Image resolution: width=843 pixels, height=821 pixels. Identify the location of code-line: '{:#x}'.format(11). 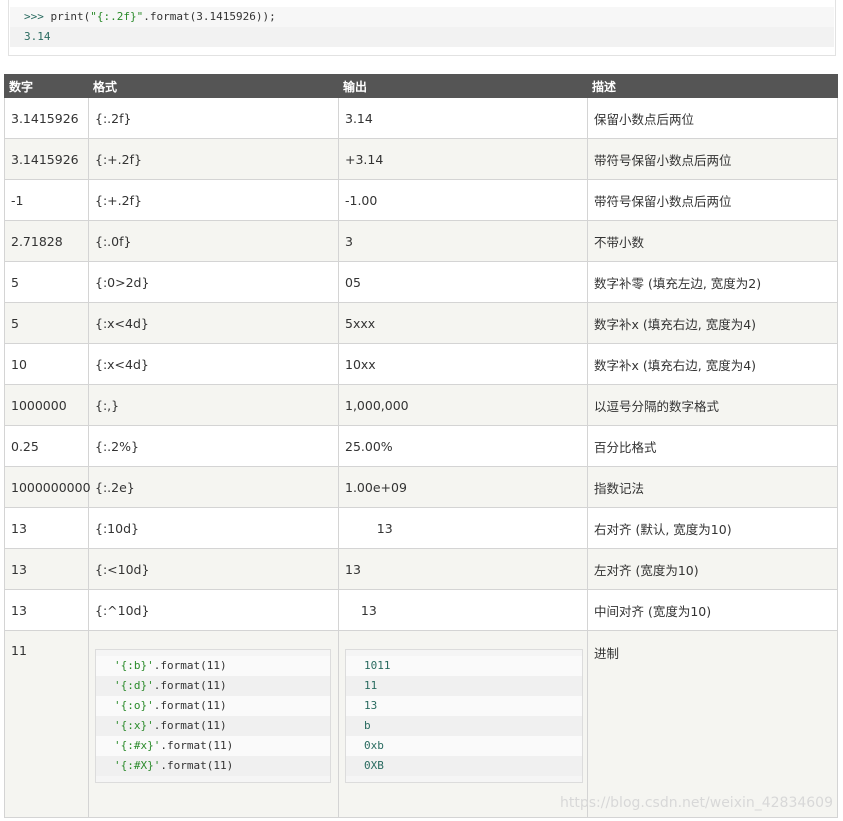
(213, 746).